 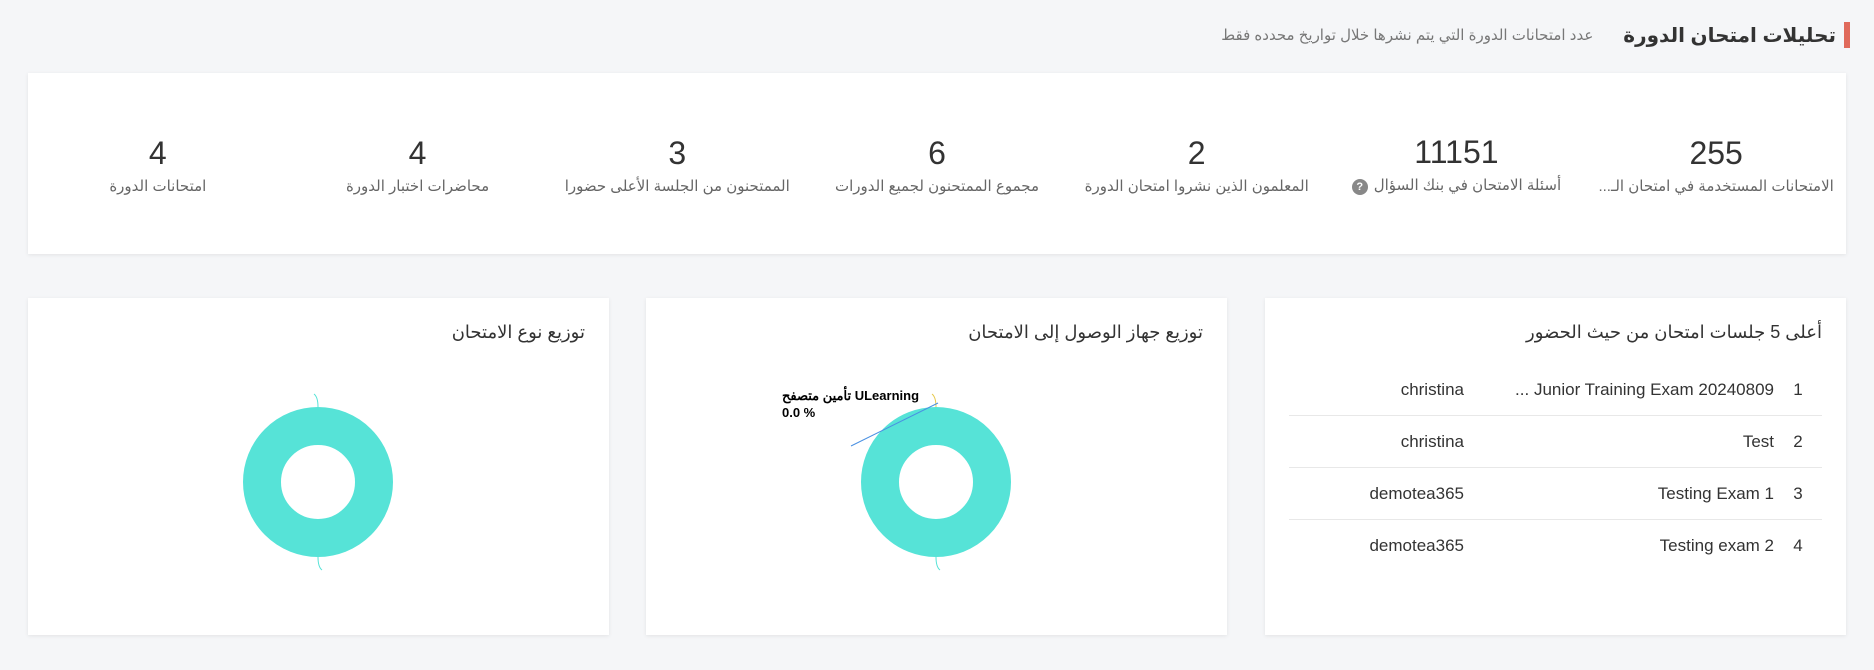 What do you see at coordinates (1359, 186) in the screenshot?
I see `help-icon: ?` at bounding box center [1359, 186].